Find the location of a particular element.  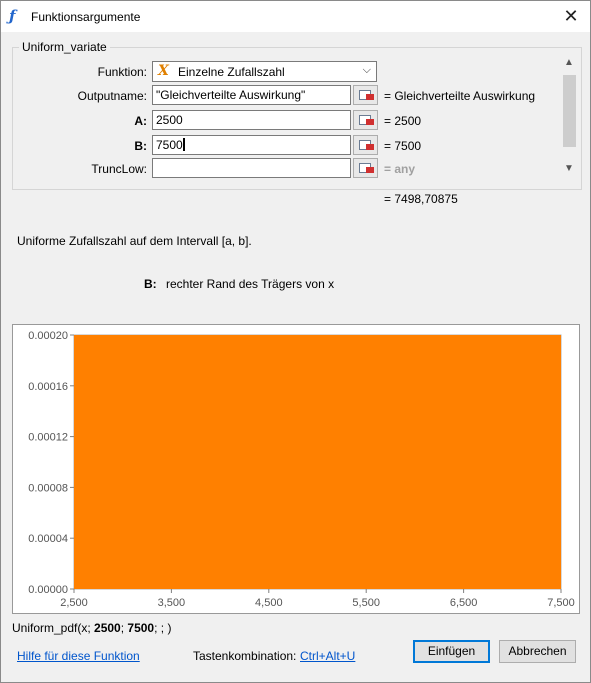

trunclow-result: = any is located at coordinates (400, 169).